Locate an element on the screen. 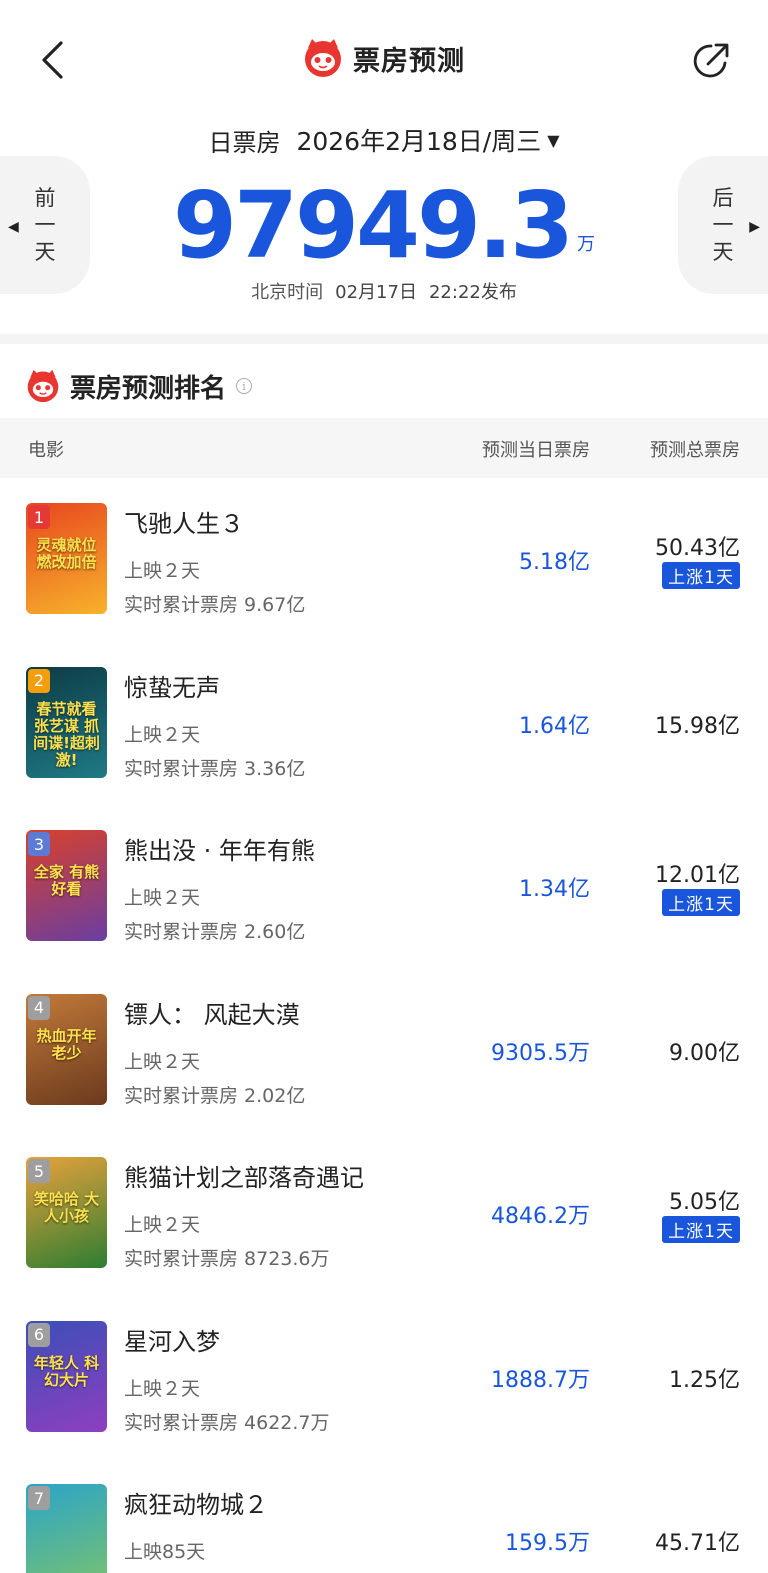  movie-poster: 热血开年 老少 4 is located at coordinates (66, 1049).